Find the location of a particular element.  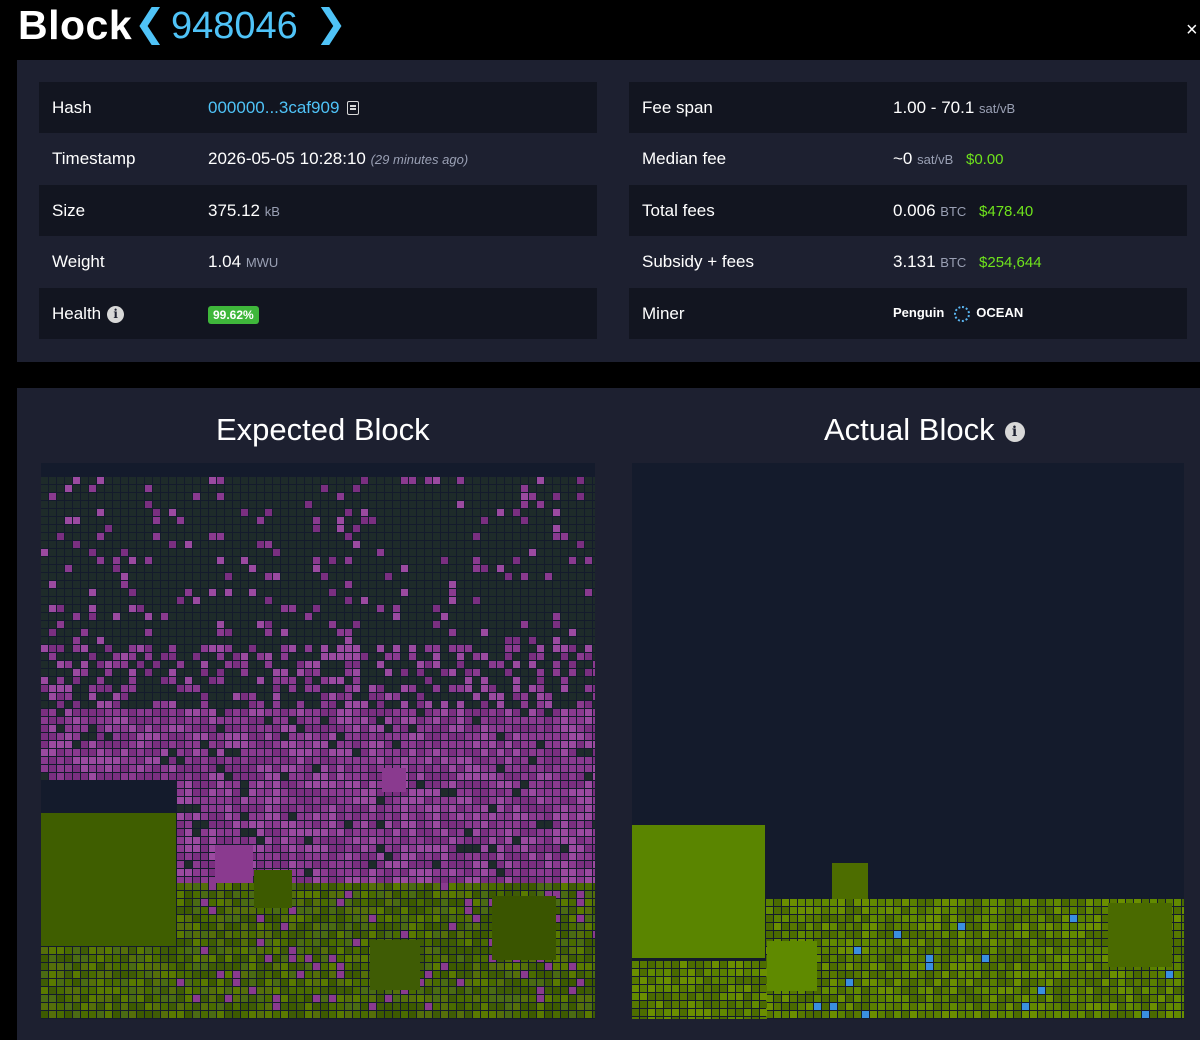

chevron-right-icon: ❯ is located at coordinates (331, 24).